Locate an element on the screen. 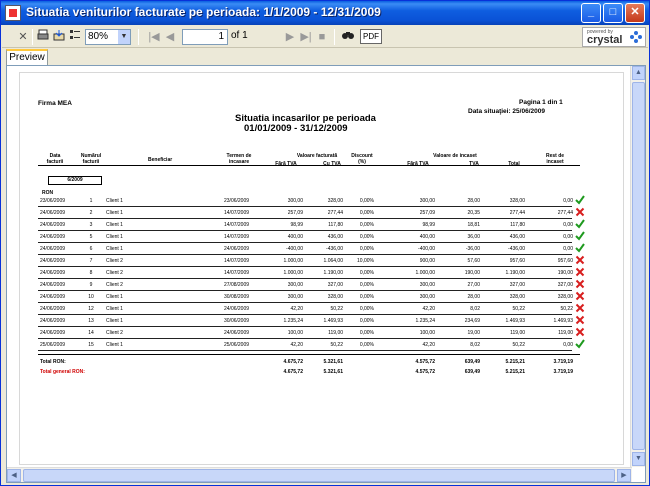  cell-number: 1 is located at coordinates (91, 201).